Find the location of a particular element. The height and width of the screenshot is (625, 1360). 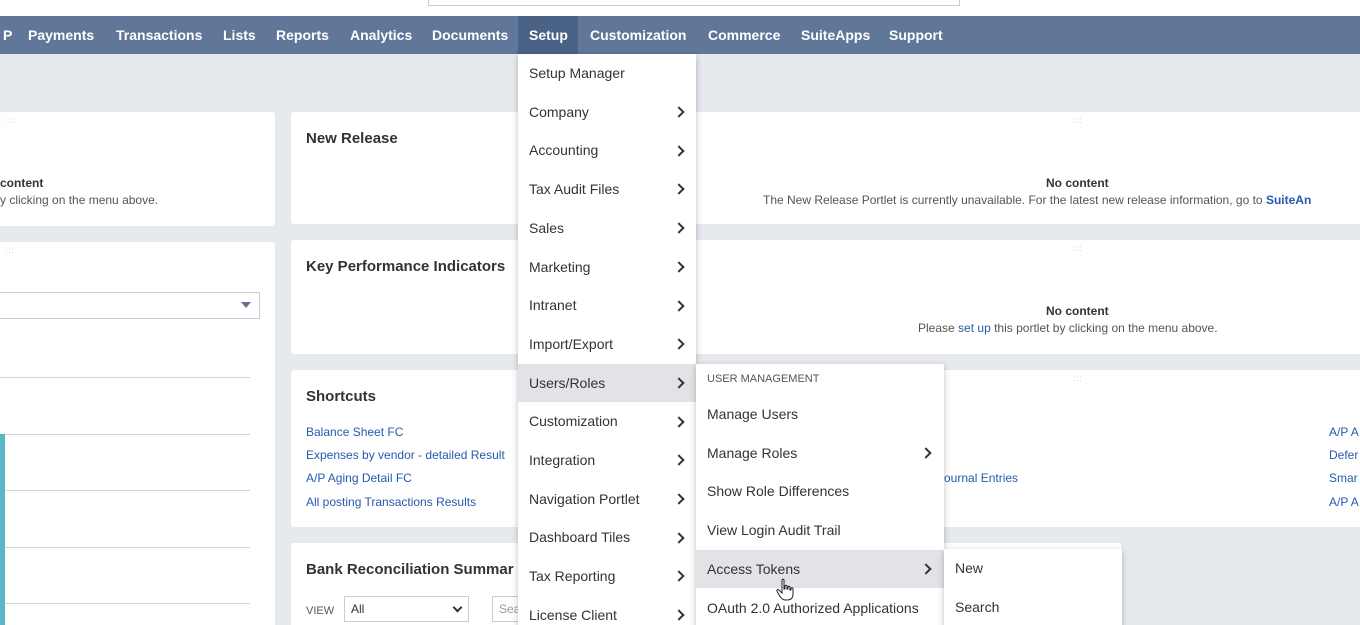

view-label: VIEW is located at coordinates (320, 611).